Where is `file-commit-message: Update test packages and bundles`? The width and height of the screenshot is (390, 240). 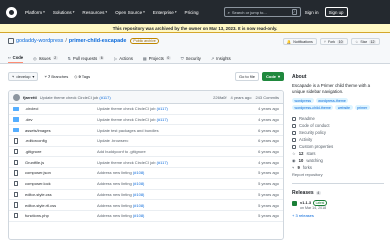 file-commit-message: Update test packages and bundles is located at coordinates (169, 130).